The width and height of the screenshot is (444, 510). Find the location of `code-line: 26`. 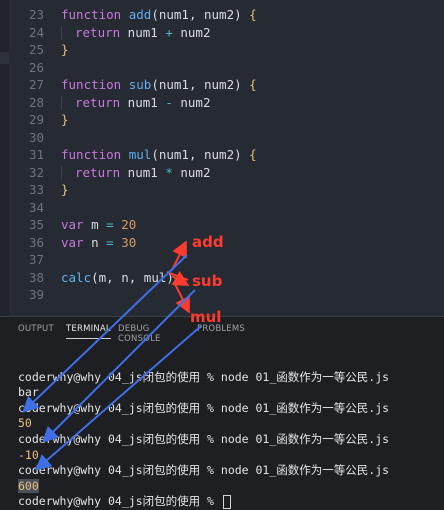

code-line: 26 is located at coordinates (222, 68).